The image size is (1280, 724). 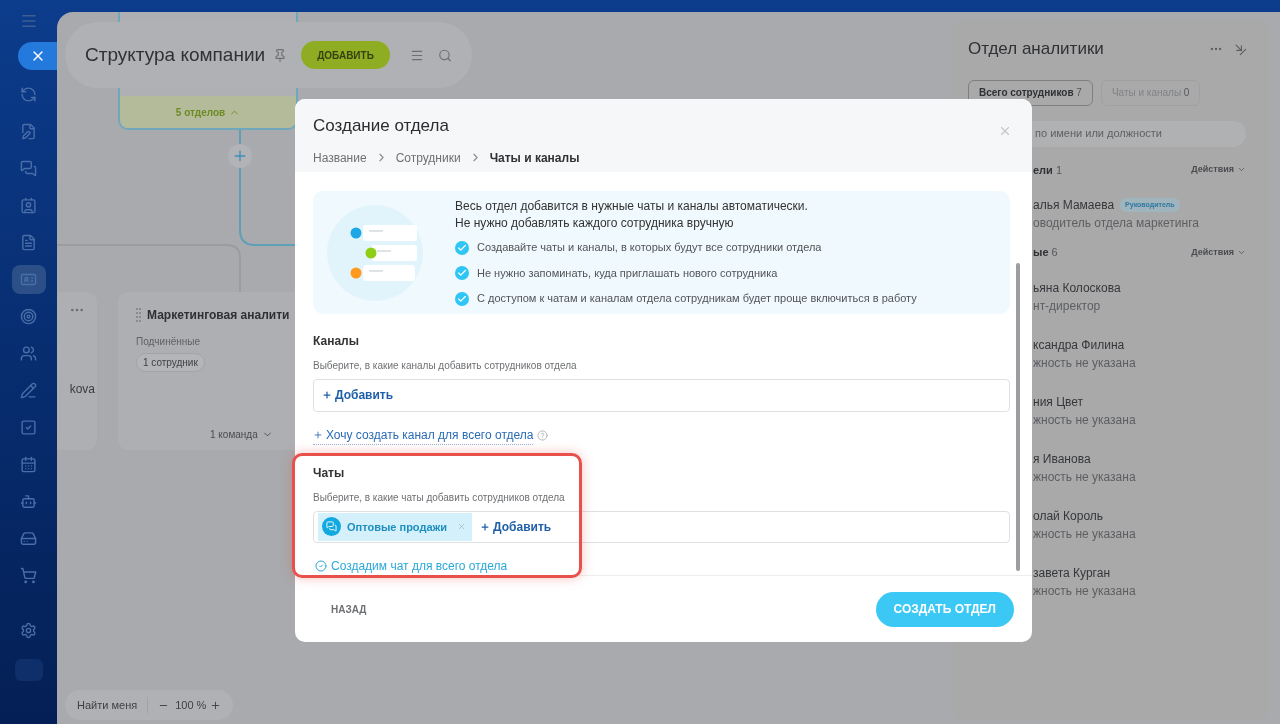 What do you see at coordinates (381, 125) in the screenshot?
I see `dialog-title: Создание отдела` at bounding box center [381, 125].